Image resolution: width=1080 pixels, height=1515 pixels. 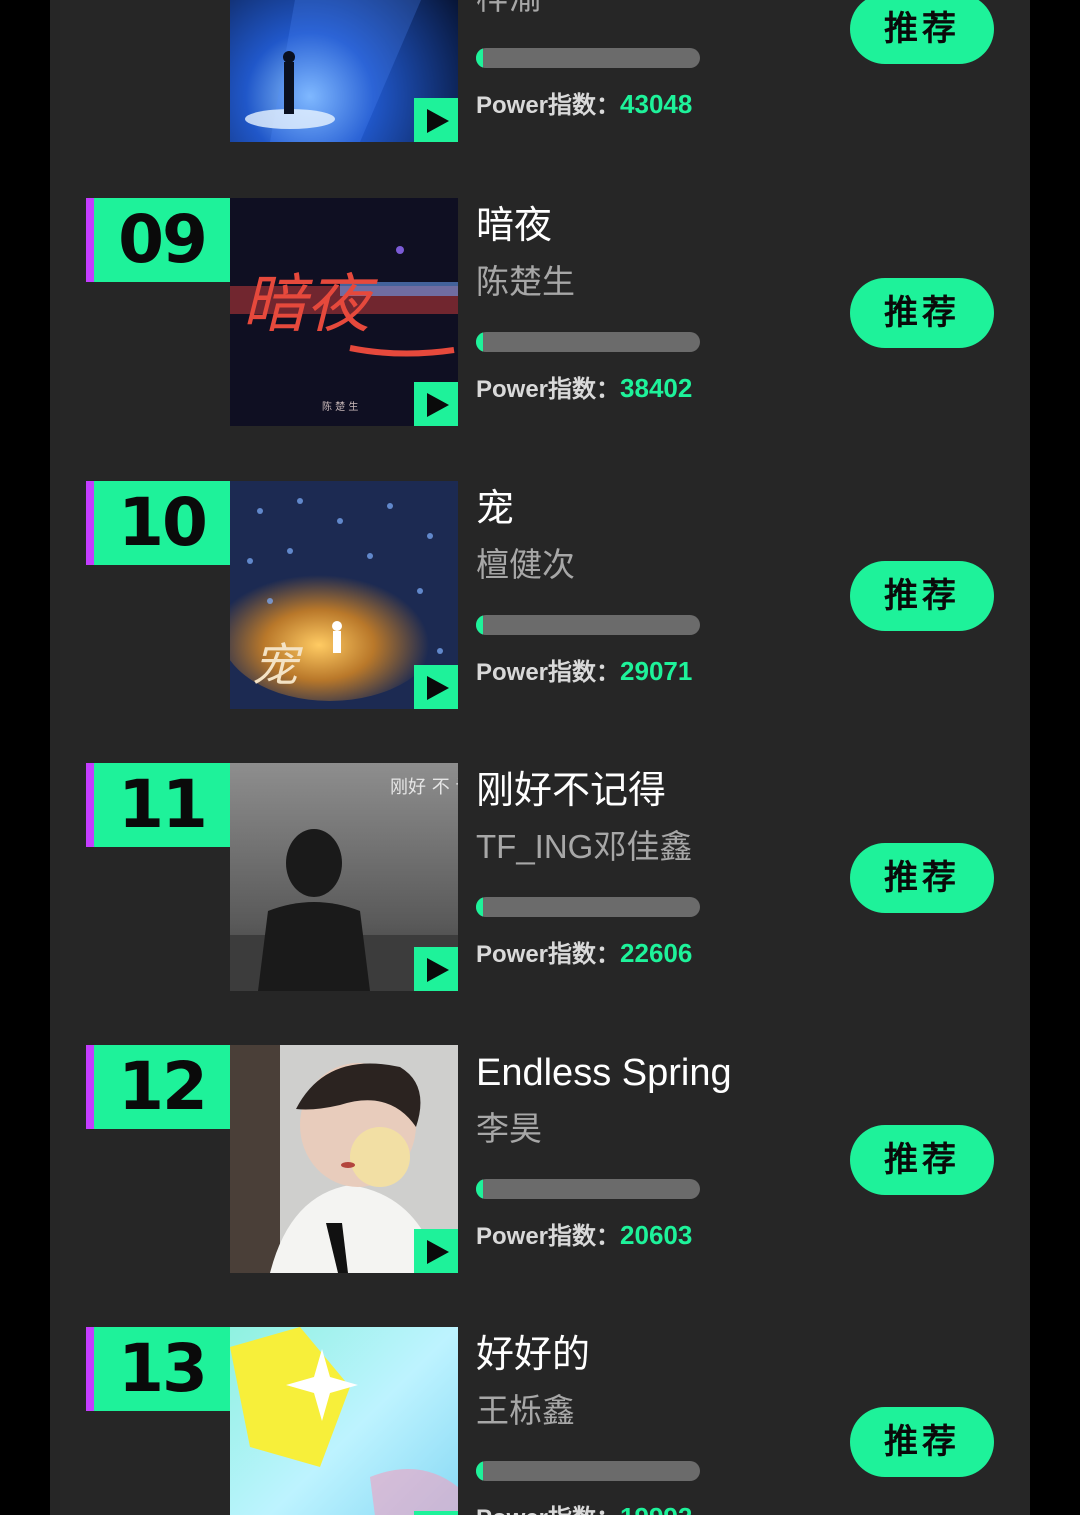 I want to click on rank-badge: 09, so click(x=158, y=240).